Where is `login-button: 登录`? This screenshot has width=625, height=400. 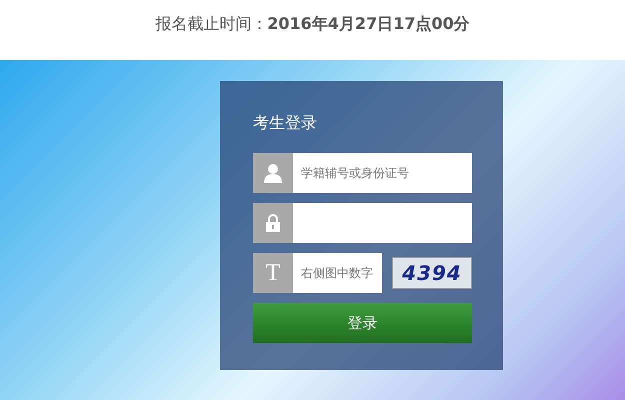 login-button: 登录 is located at coordinates (362, 323).